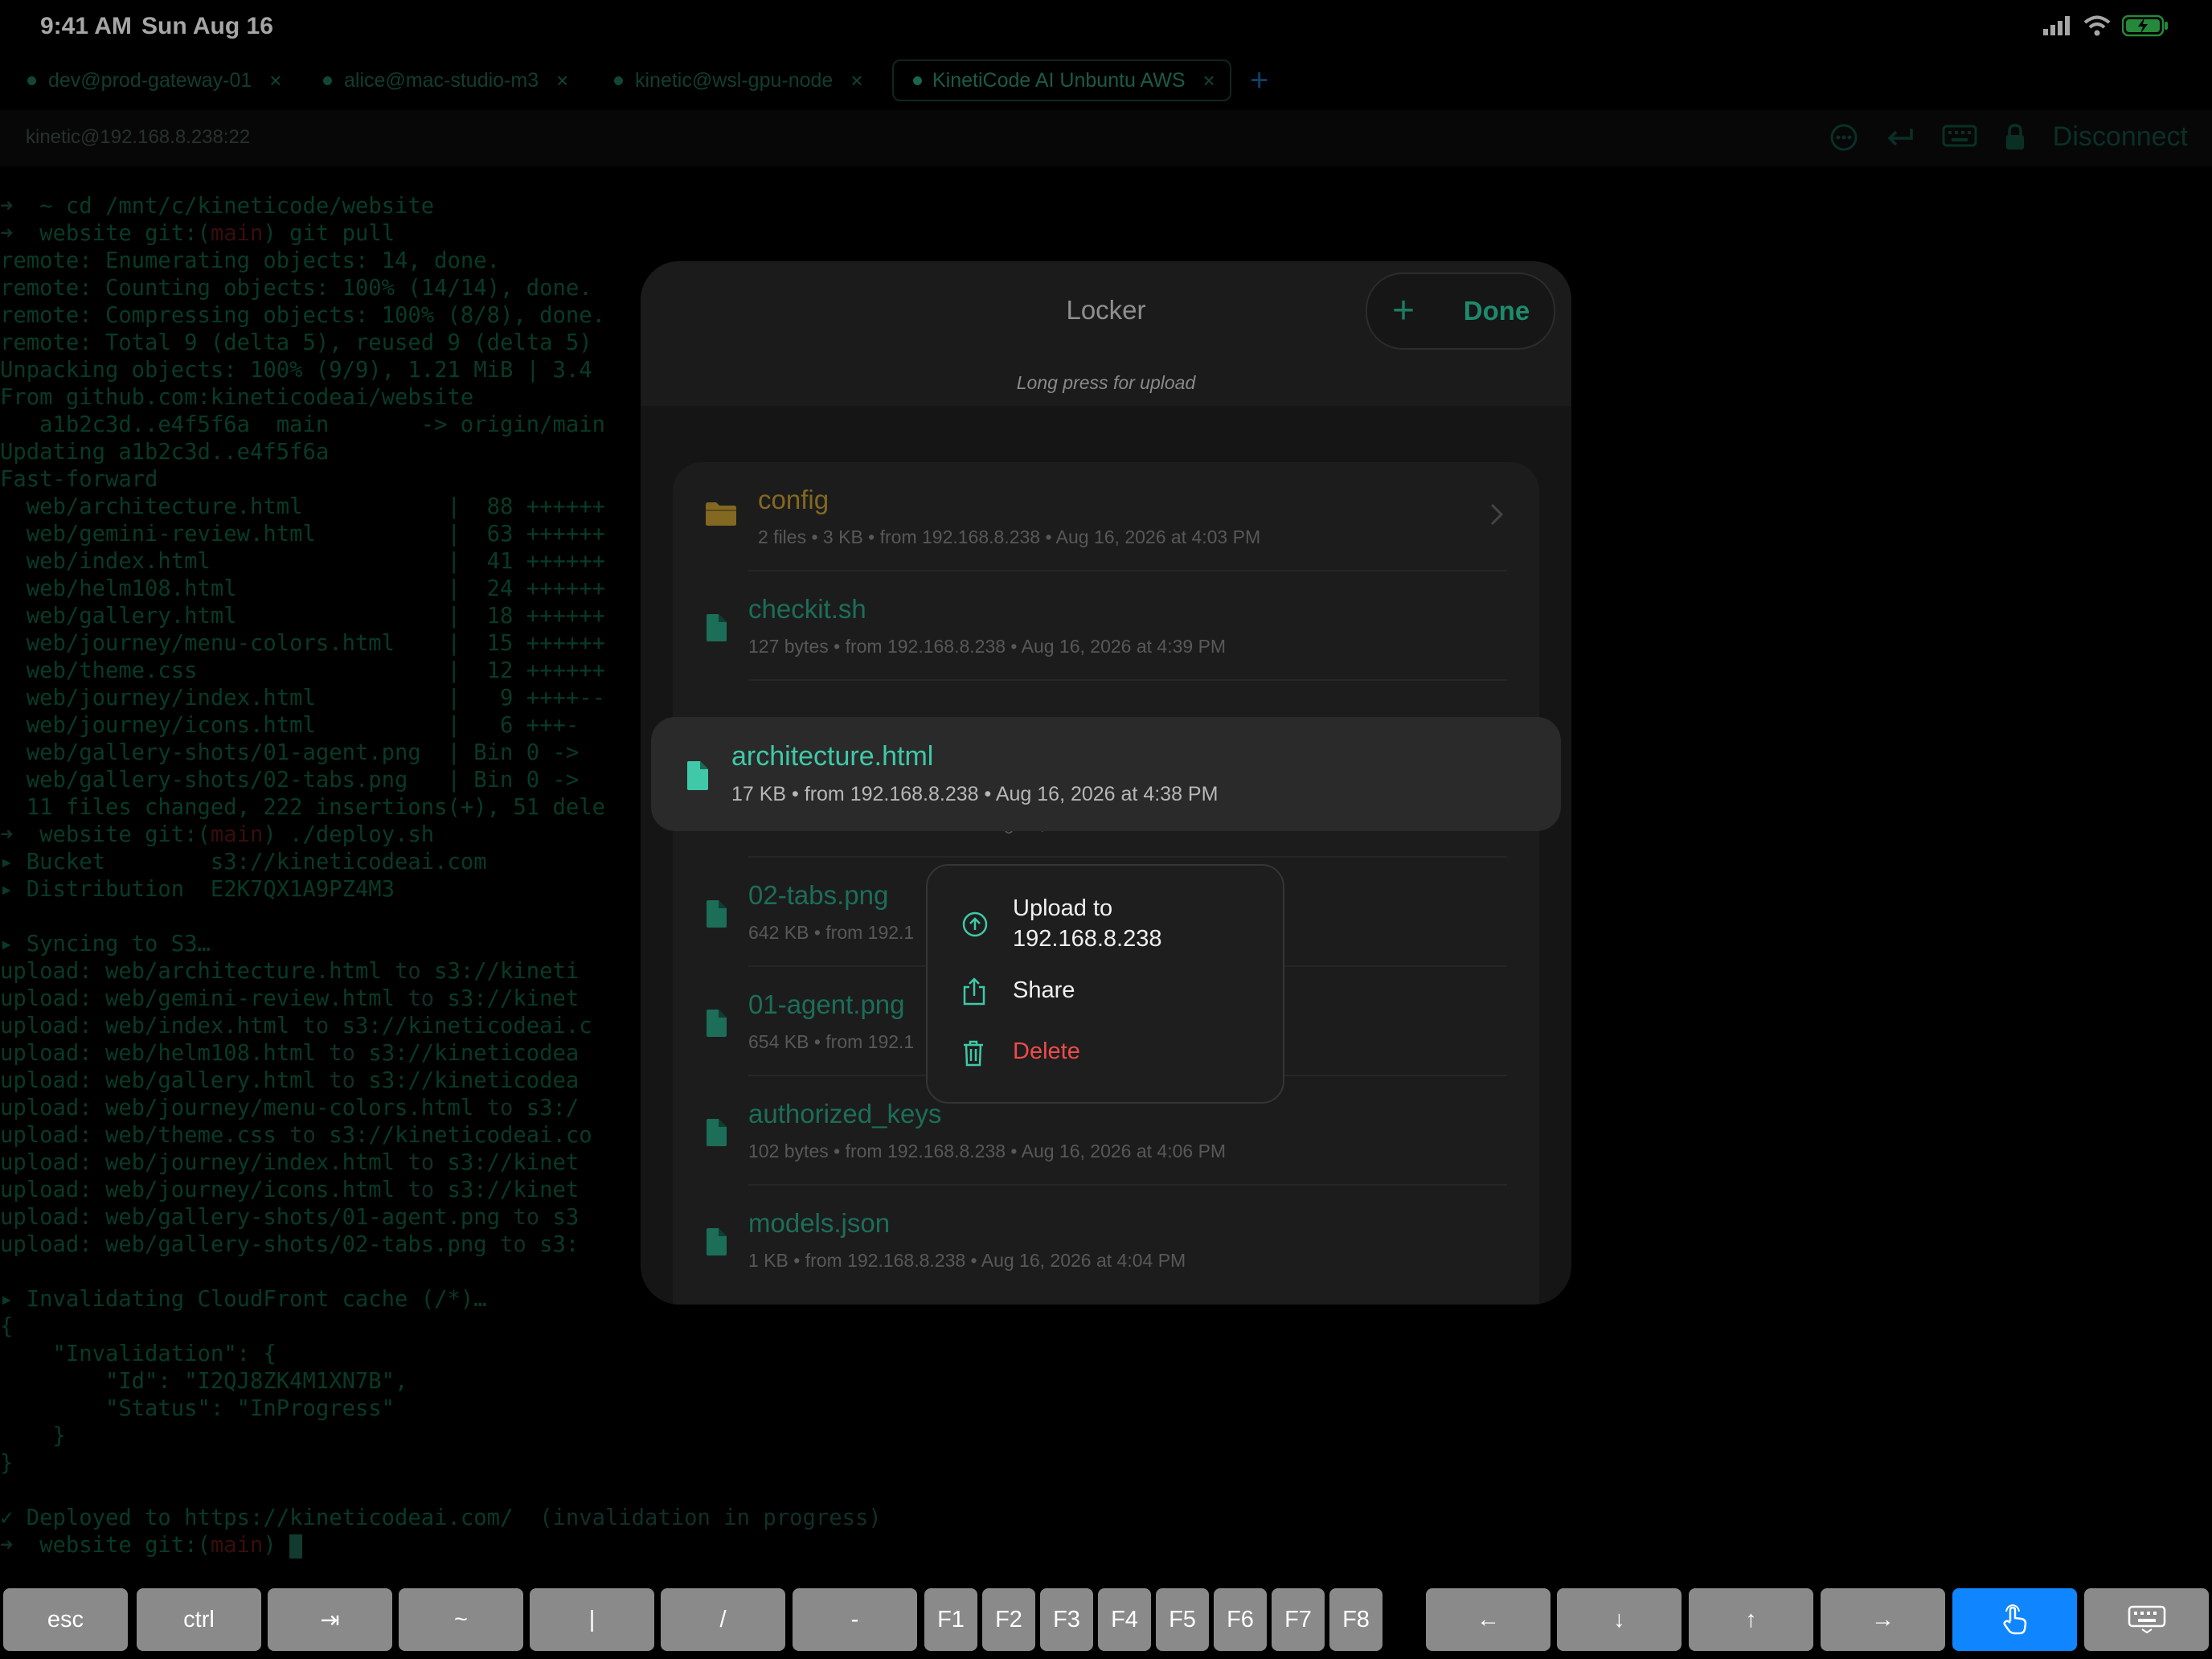  Describe the element at coordinates (832, 756) in the screenshot. I see `selected-file-name: architecture.html` at that location.